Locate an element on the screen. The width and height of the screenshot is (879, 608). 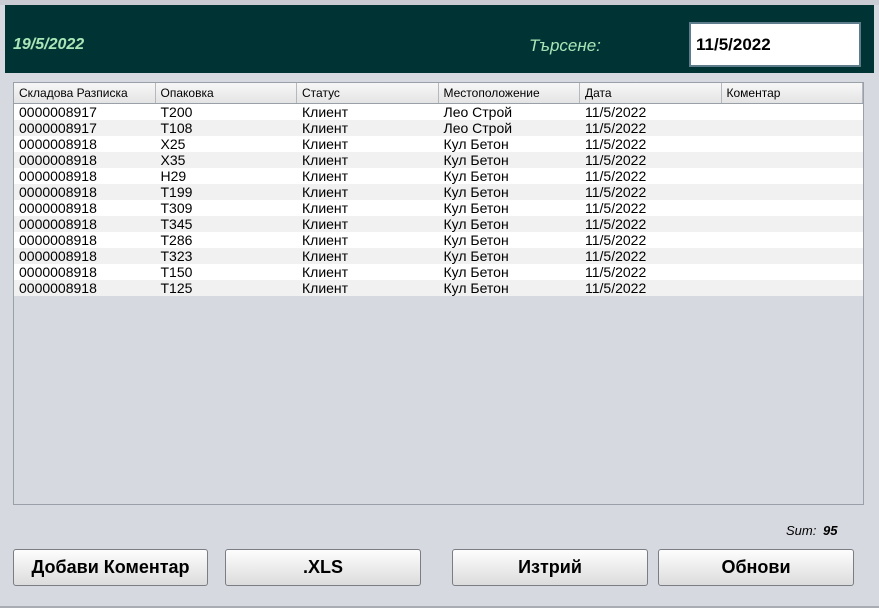
table-row: 0000008918 H29 Клиент Кул Бетон 11/5/2022 is located at coordinates (438, 176).